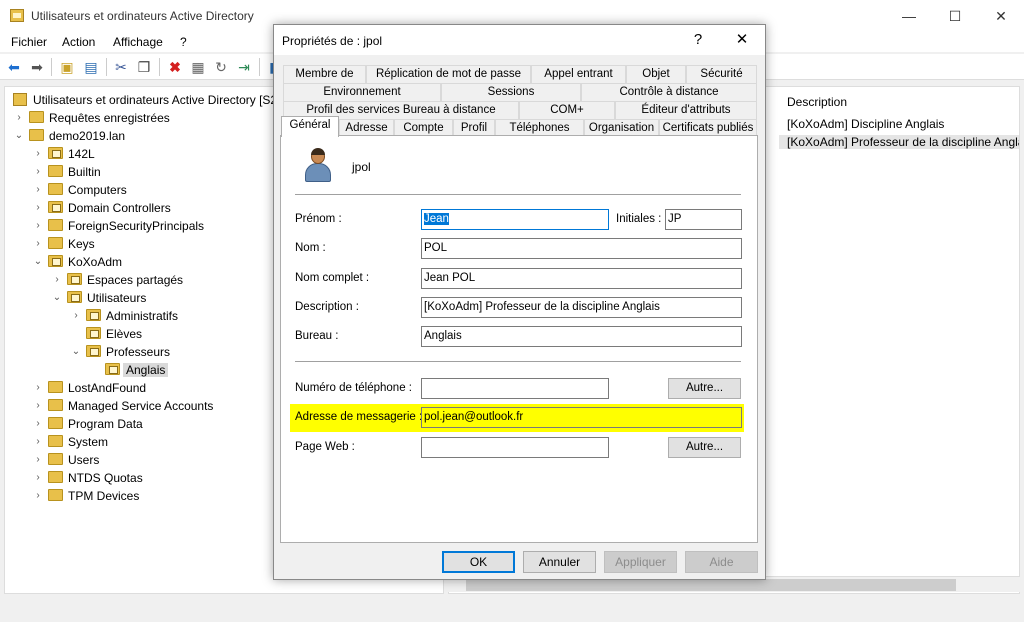 This screenshot has height=622, width=1024. What do you see at coordinates (310, 248) in the screenshot?
I see `nom-label: Nom :` at bounding box center [310, 248].